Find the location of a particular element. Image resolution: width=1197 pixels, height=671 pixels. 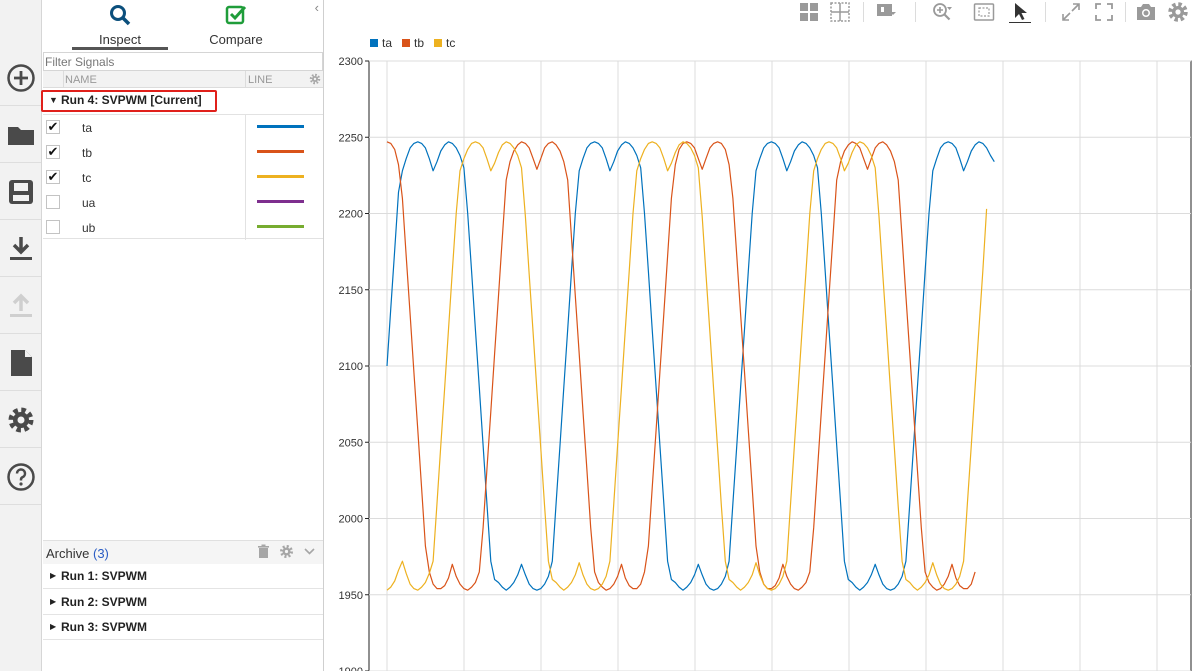

y-tick-label: 2300 is located at coordinates (351, 62).